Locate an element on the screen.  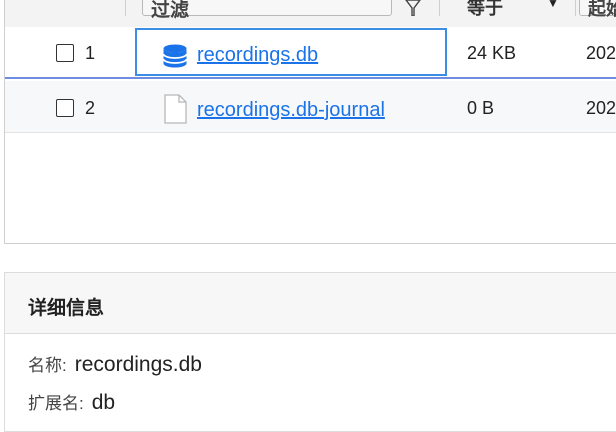
filter-placeholder: 过滤 is located at coordinates (170, 10).